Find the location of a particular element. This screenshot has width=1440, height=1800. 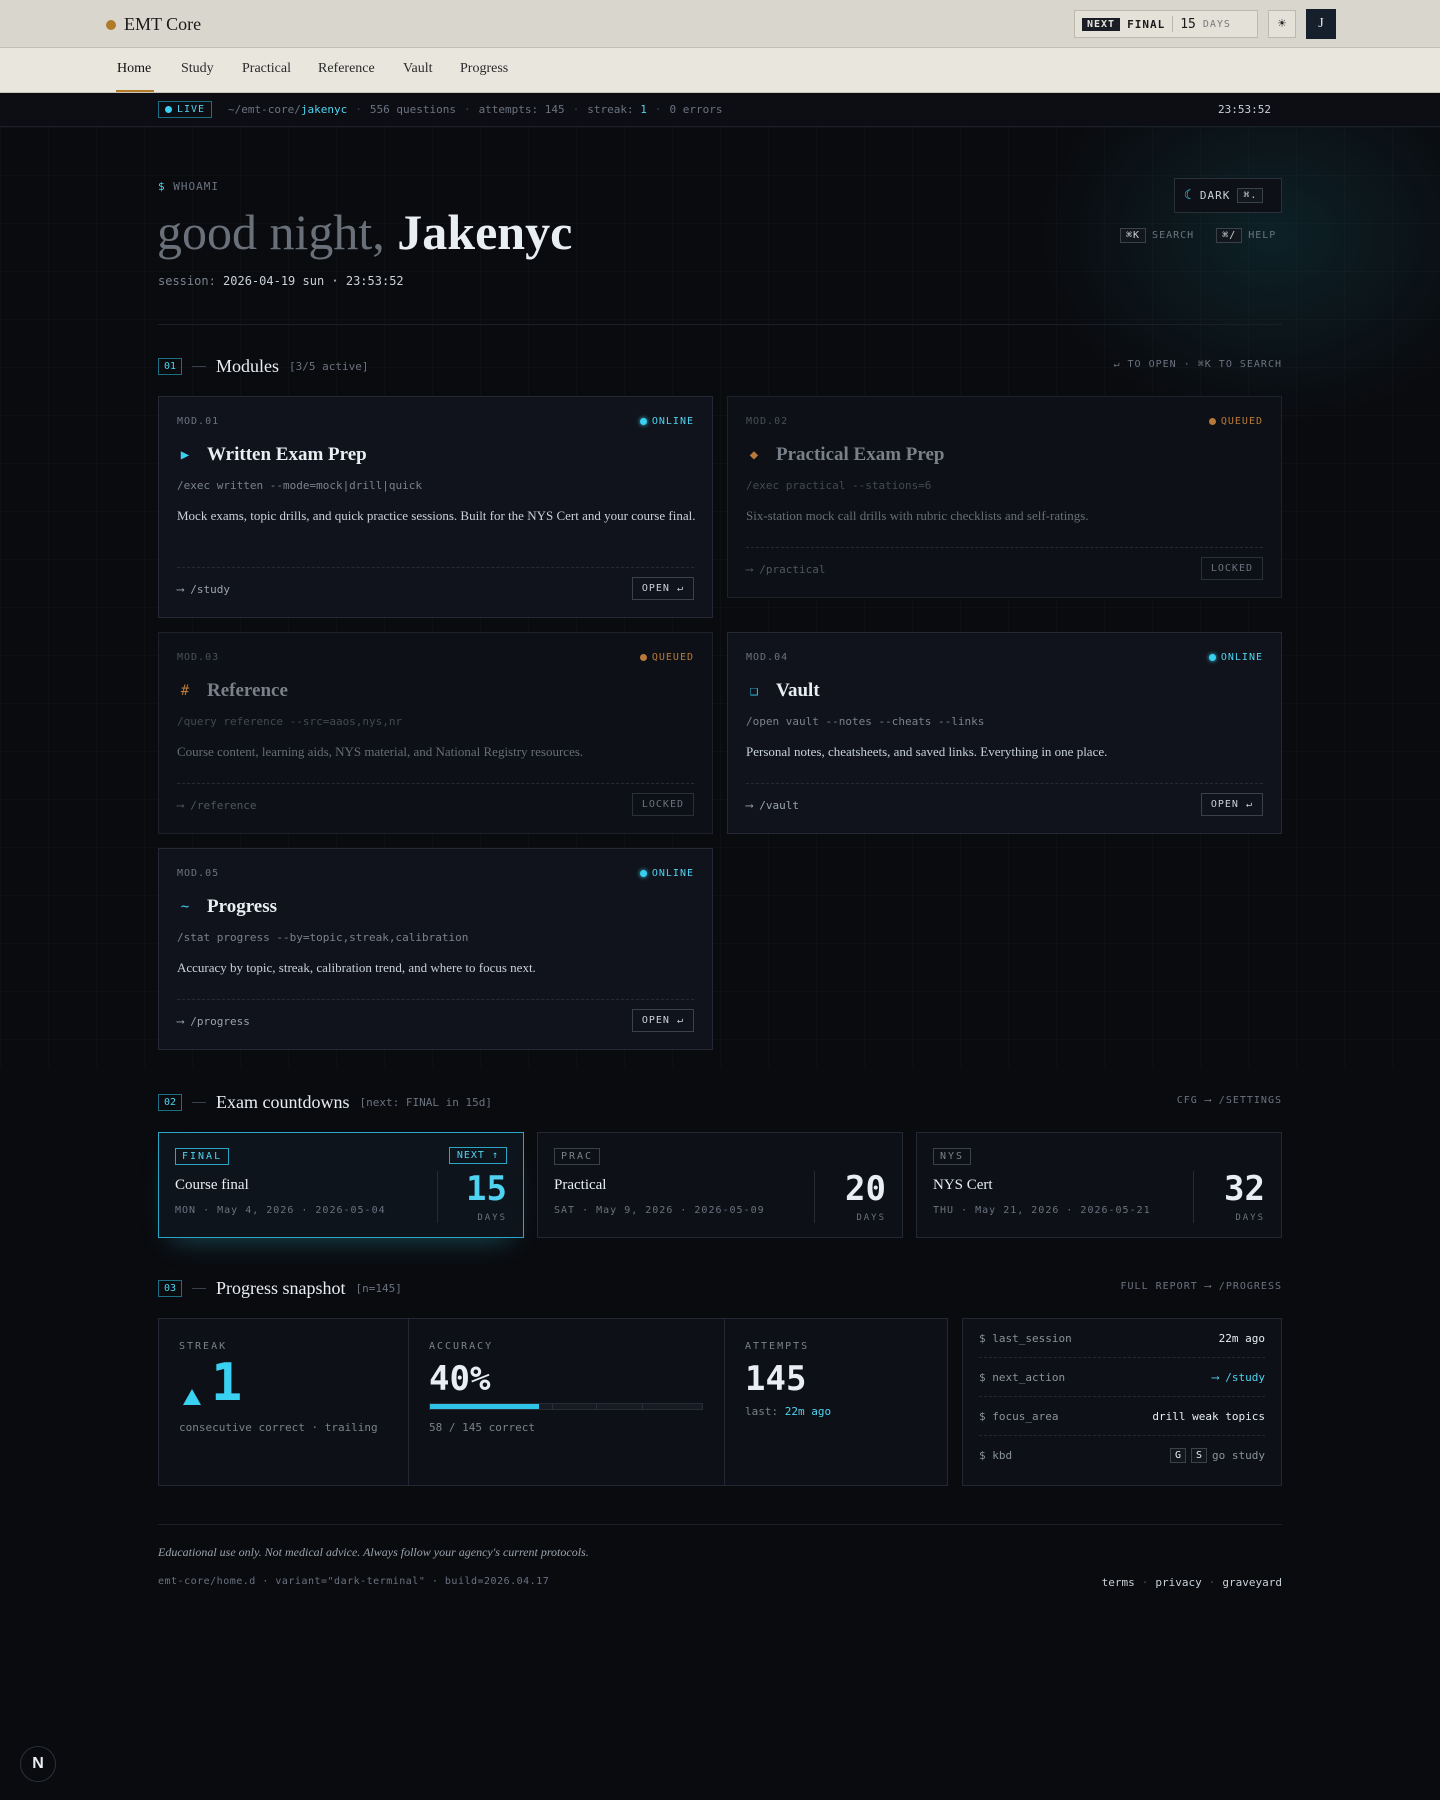

module-title: Written Exam Prep is located at coordinates (287, 454).